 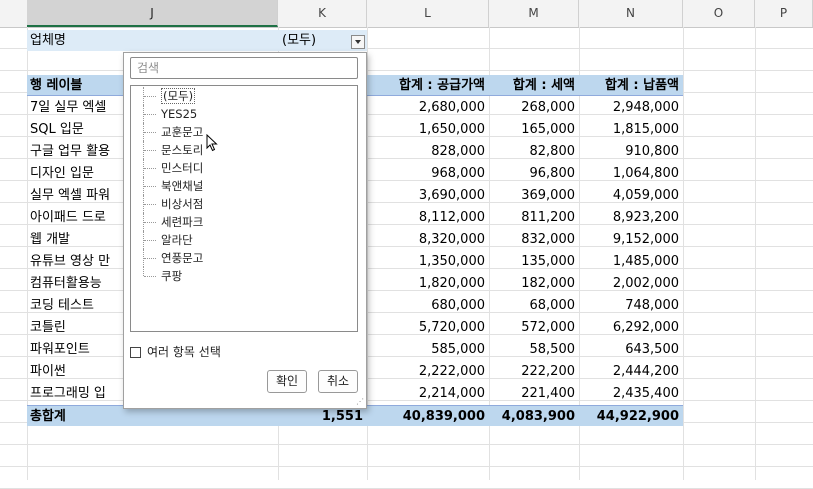 I want to click on column-header-n: N, so click(x=631, y=13).